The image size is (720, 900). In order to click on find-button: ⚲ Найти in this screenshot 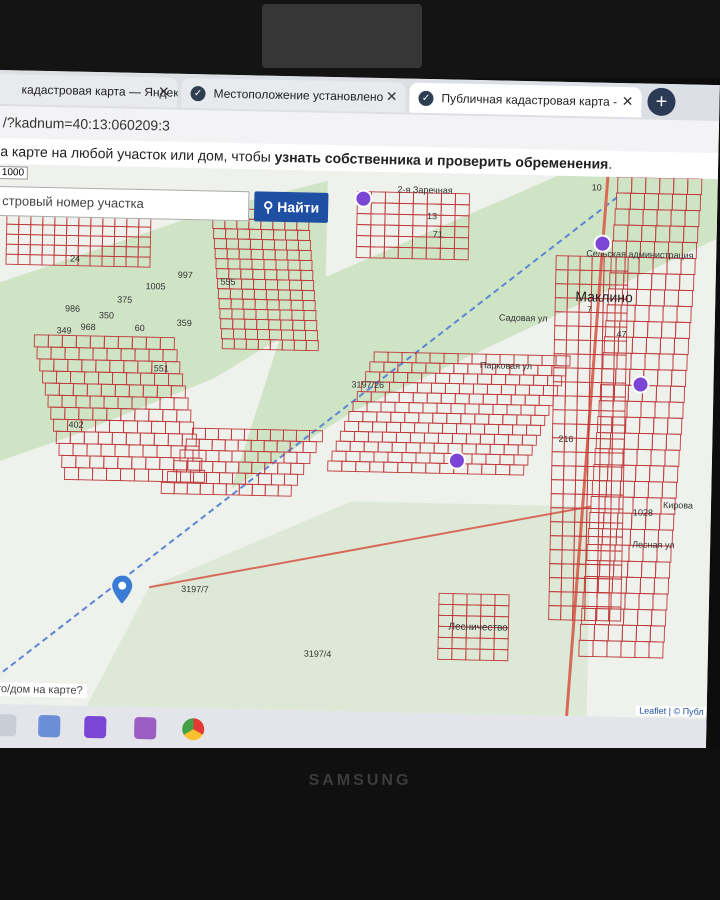, I will do `click(291, 207)`.